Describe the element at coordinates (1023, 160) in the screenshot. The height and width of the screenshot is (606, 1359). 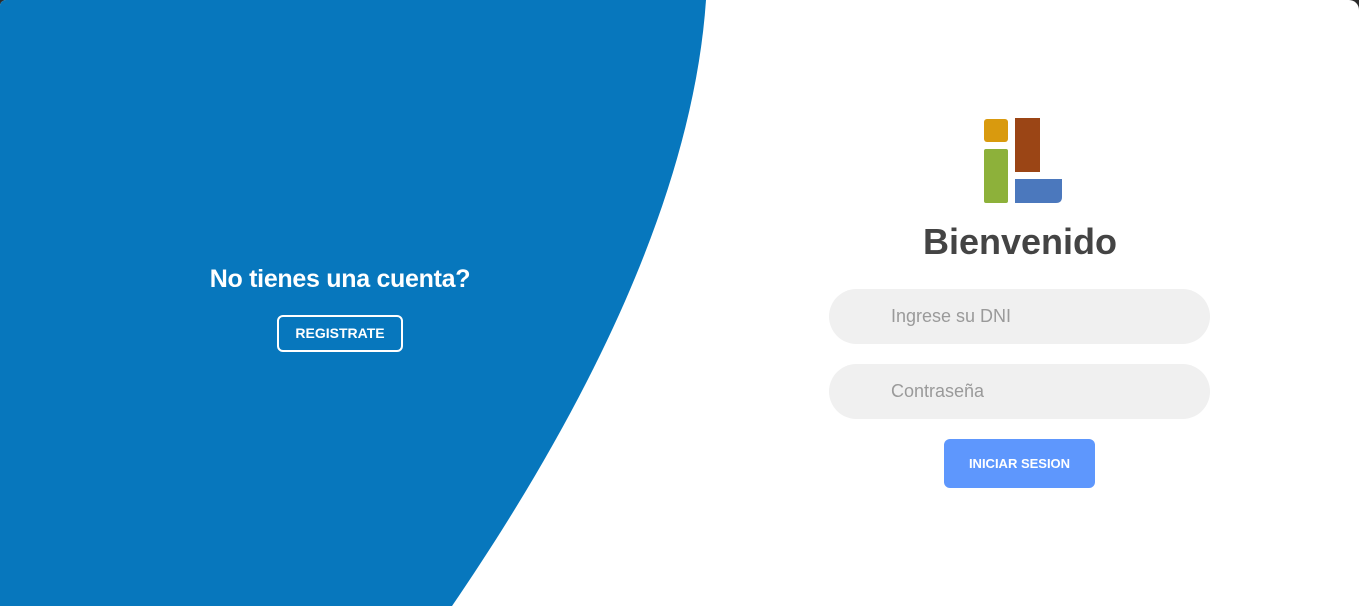
I see `il-logo-icon` at that location.